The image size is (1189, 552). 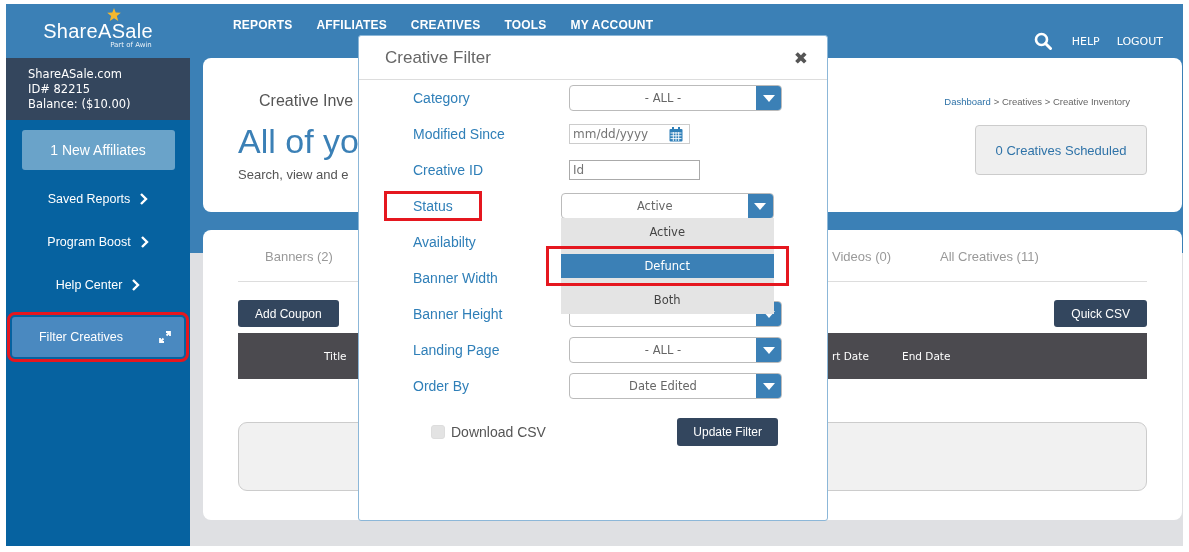 I want to click on dropdown-option: Defunct, so click(x=667, y=266).